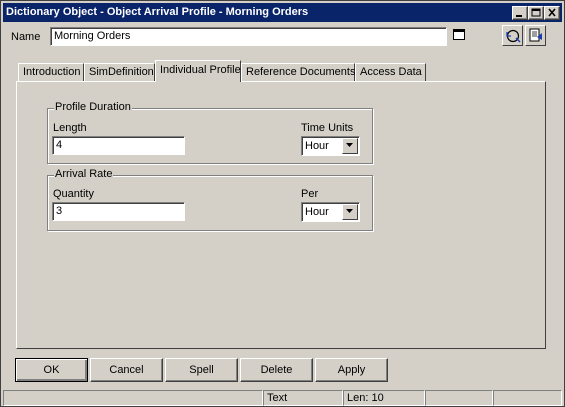 The height and width of the screenshot is (407, 565). Describe the element at coordinates (93, 107) in the screenshot. I see `profile-duration-title: Profile Duration` at that location.